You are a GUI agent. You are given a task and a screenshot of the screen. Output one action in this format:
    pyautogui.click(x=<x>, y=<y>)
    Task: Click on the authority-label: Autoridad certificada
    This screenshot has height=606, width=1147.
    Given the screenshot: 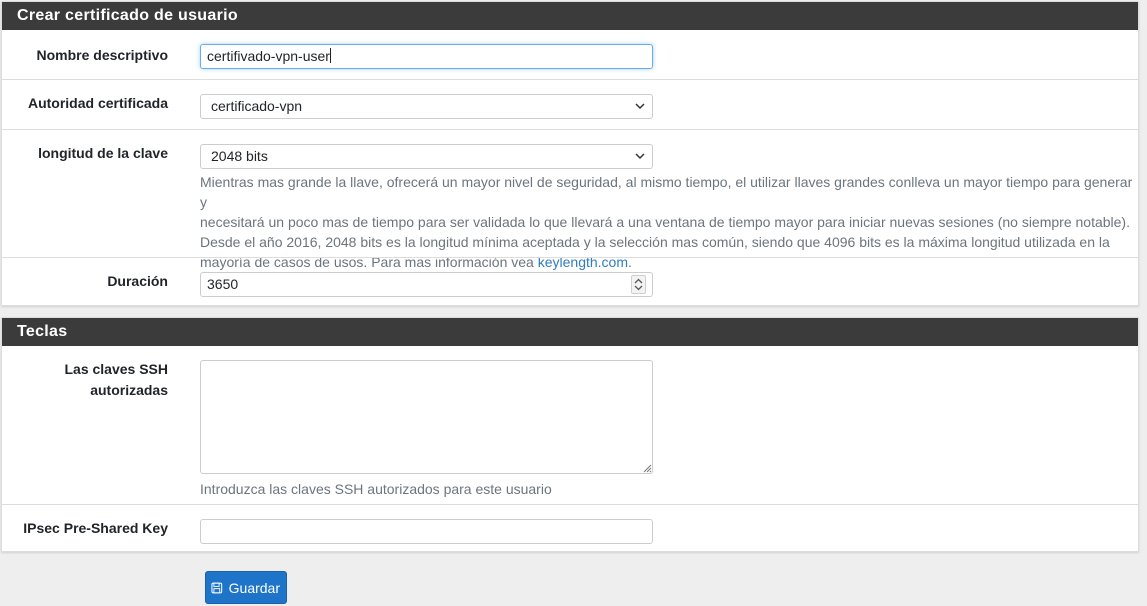 What is the action you would take?
    pyautogui.click(x=97, y=103)
    